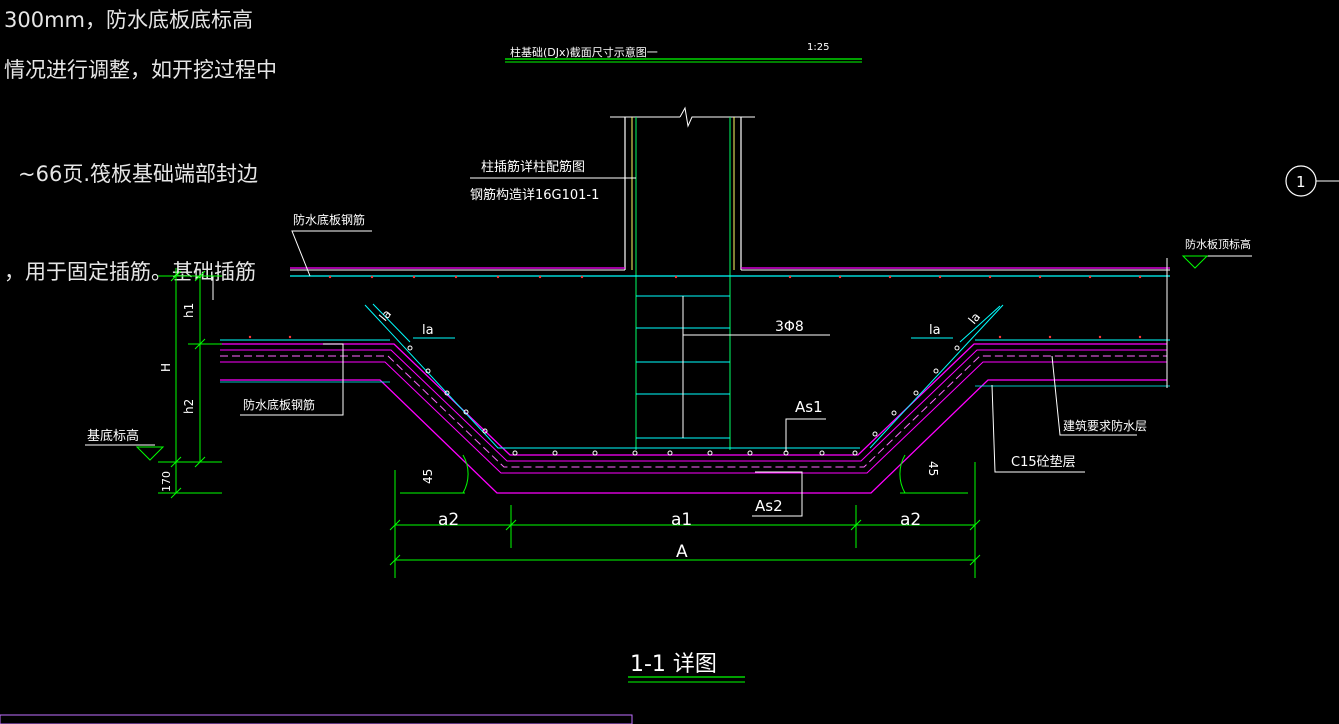 The height and width of the screenshot is (724, 1339). What do you see at coordinates (329, 219) in the screenshot?
I see `raft-rebar-top-label: 防水底板钢筋` at bounding box center [329, 219].